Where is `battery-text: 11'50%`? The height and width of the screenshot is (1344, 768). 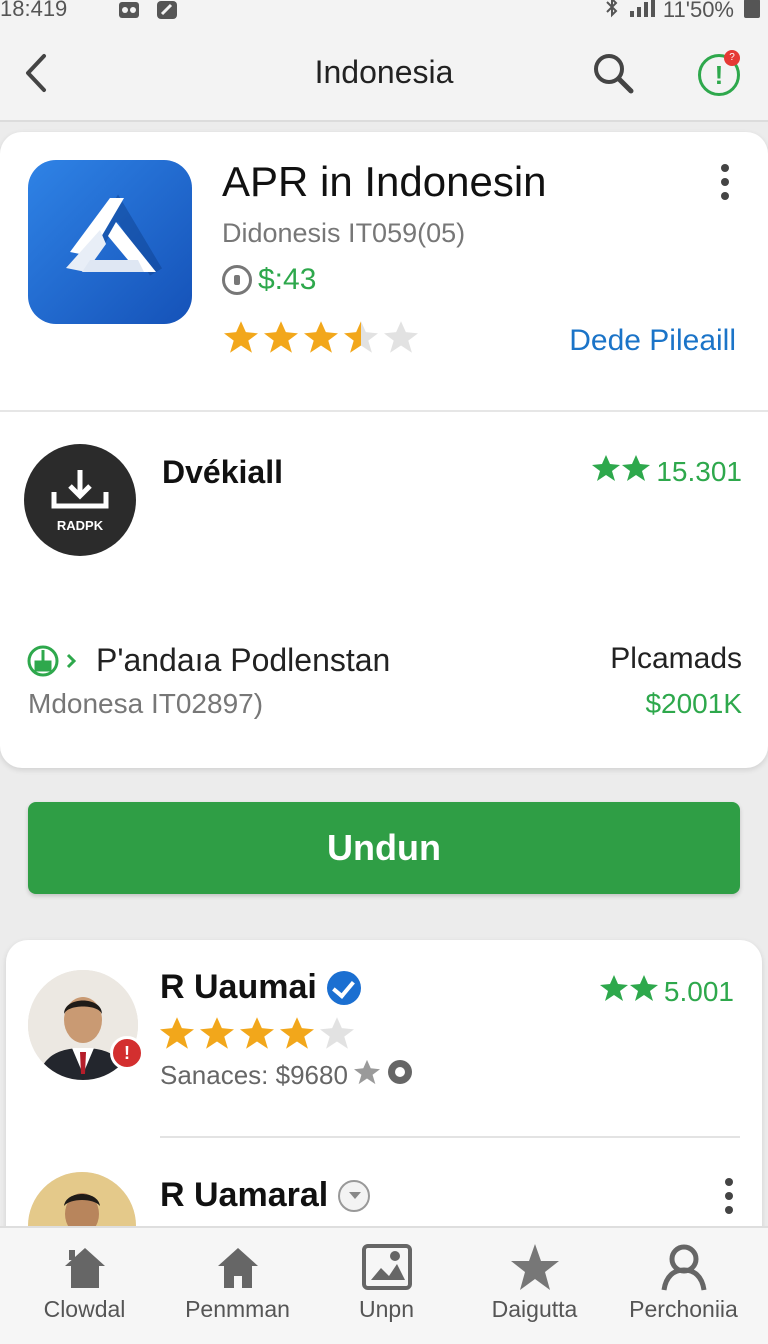 battery-text: 11'50% is located at coordinates (698, 11).